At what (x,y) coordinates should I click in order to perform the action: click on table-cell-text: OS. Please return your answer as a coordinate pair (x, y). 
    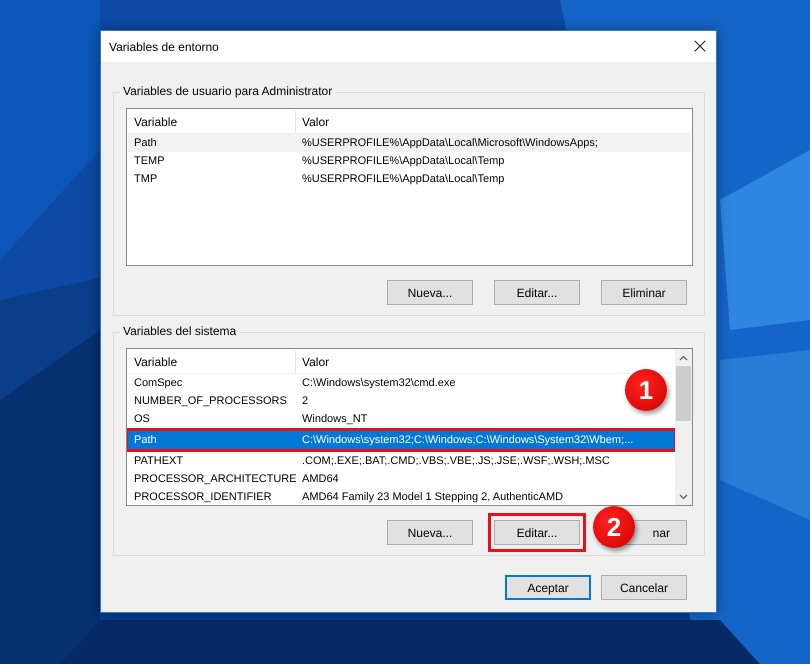
    Looking at the image, I should click on (142, 419).